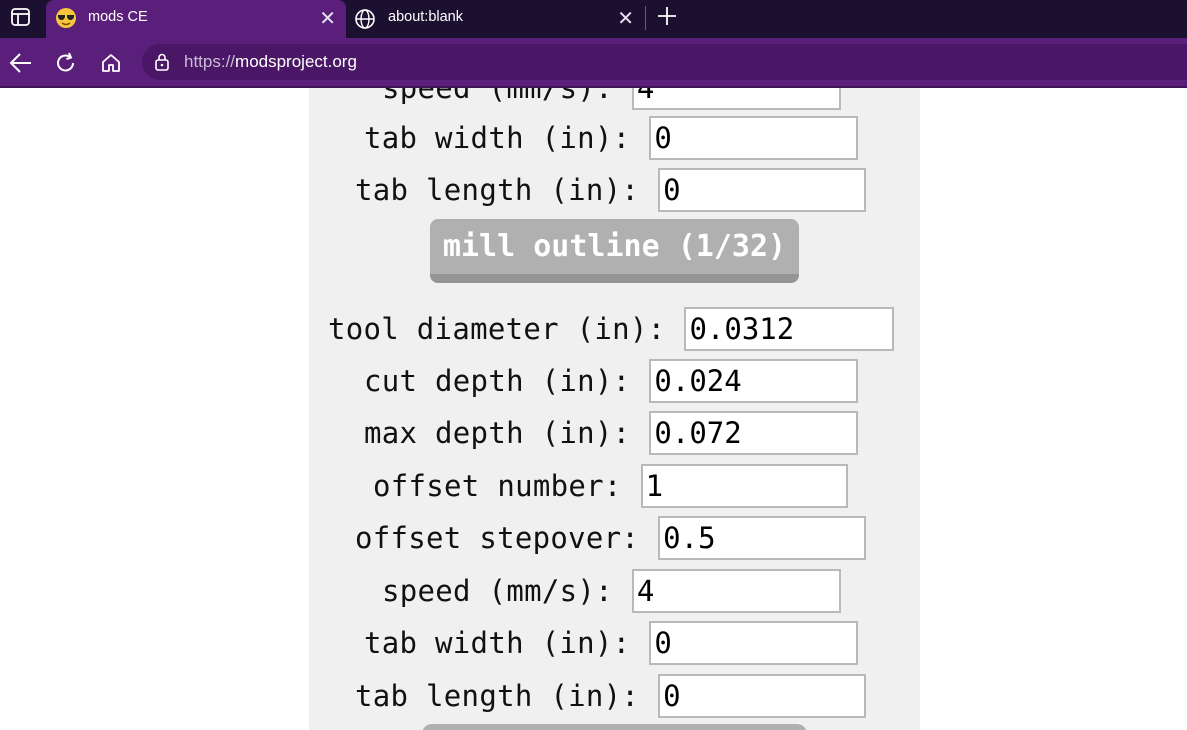  I want to click on globe-icon, so click(365, 19).